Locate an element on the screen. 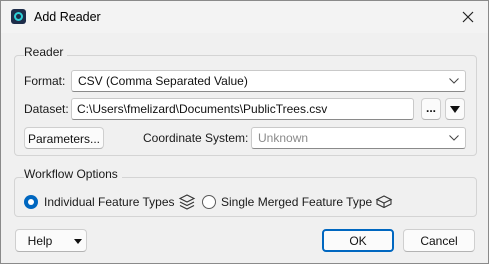 This screenshot has height=264, width=489. reader-group-label: Reader is located at coordinates (46, 52).